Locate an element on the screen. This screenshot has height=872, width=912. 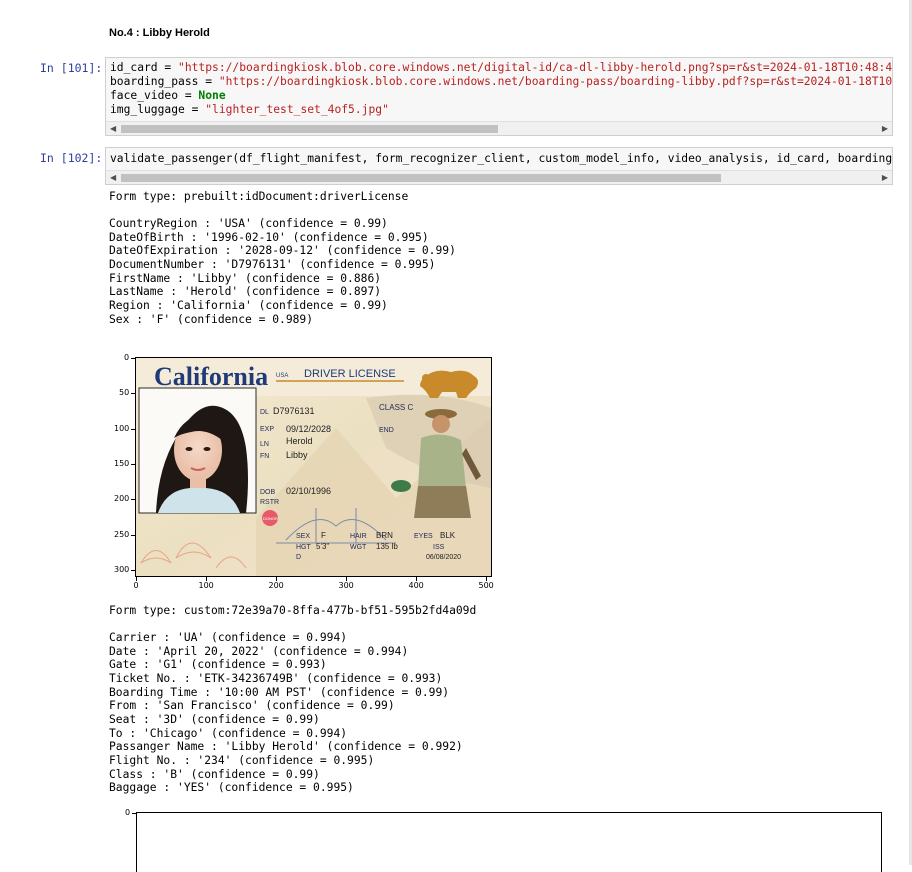
var-img-luggage: img_luggage is located at coordinates (147, 109).